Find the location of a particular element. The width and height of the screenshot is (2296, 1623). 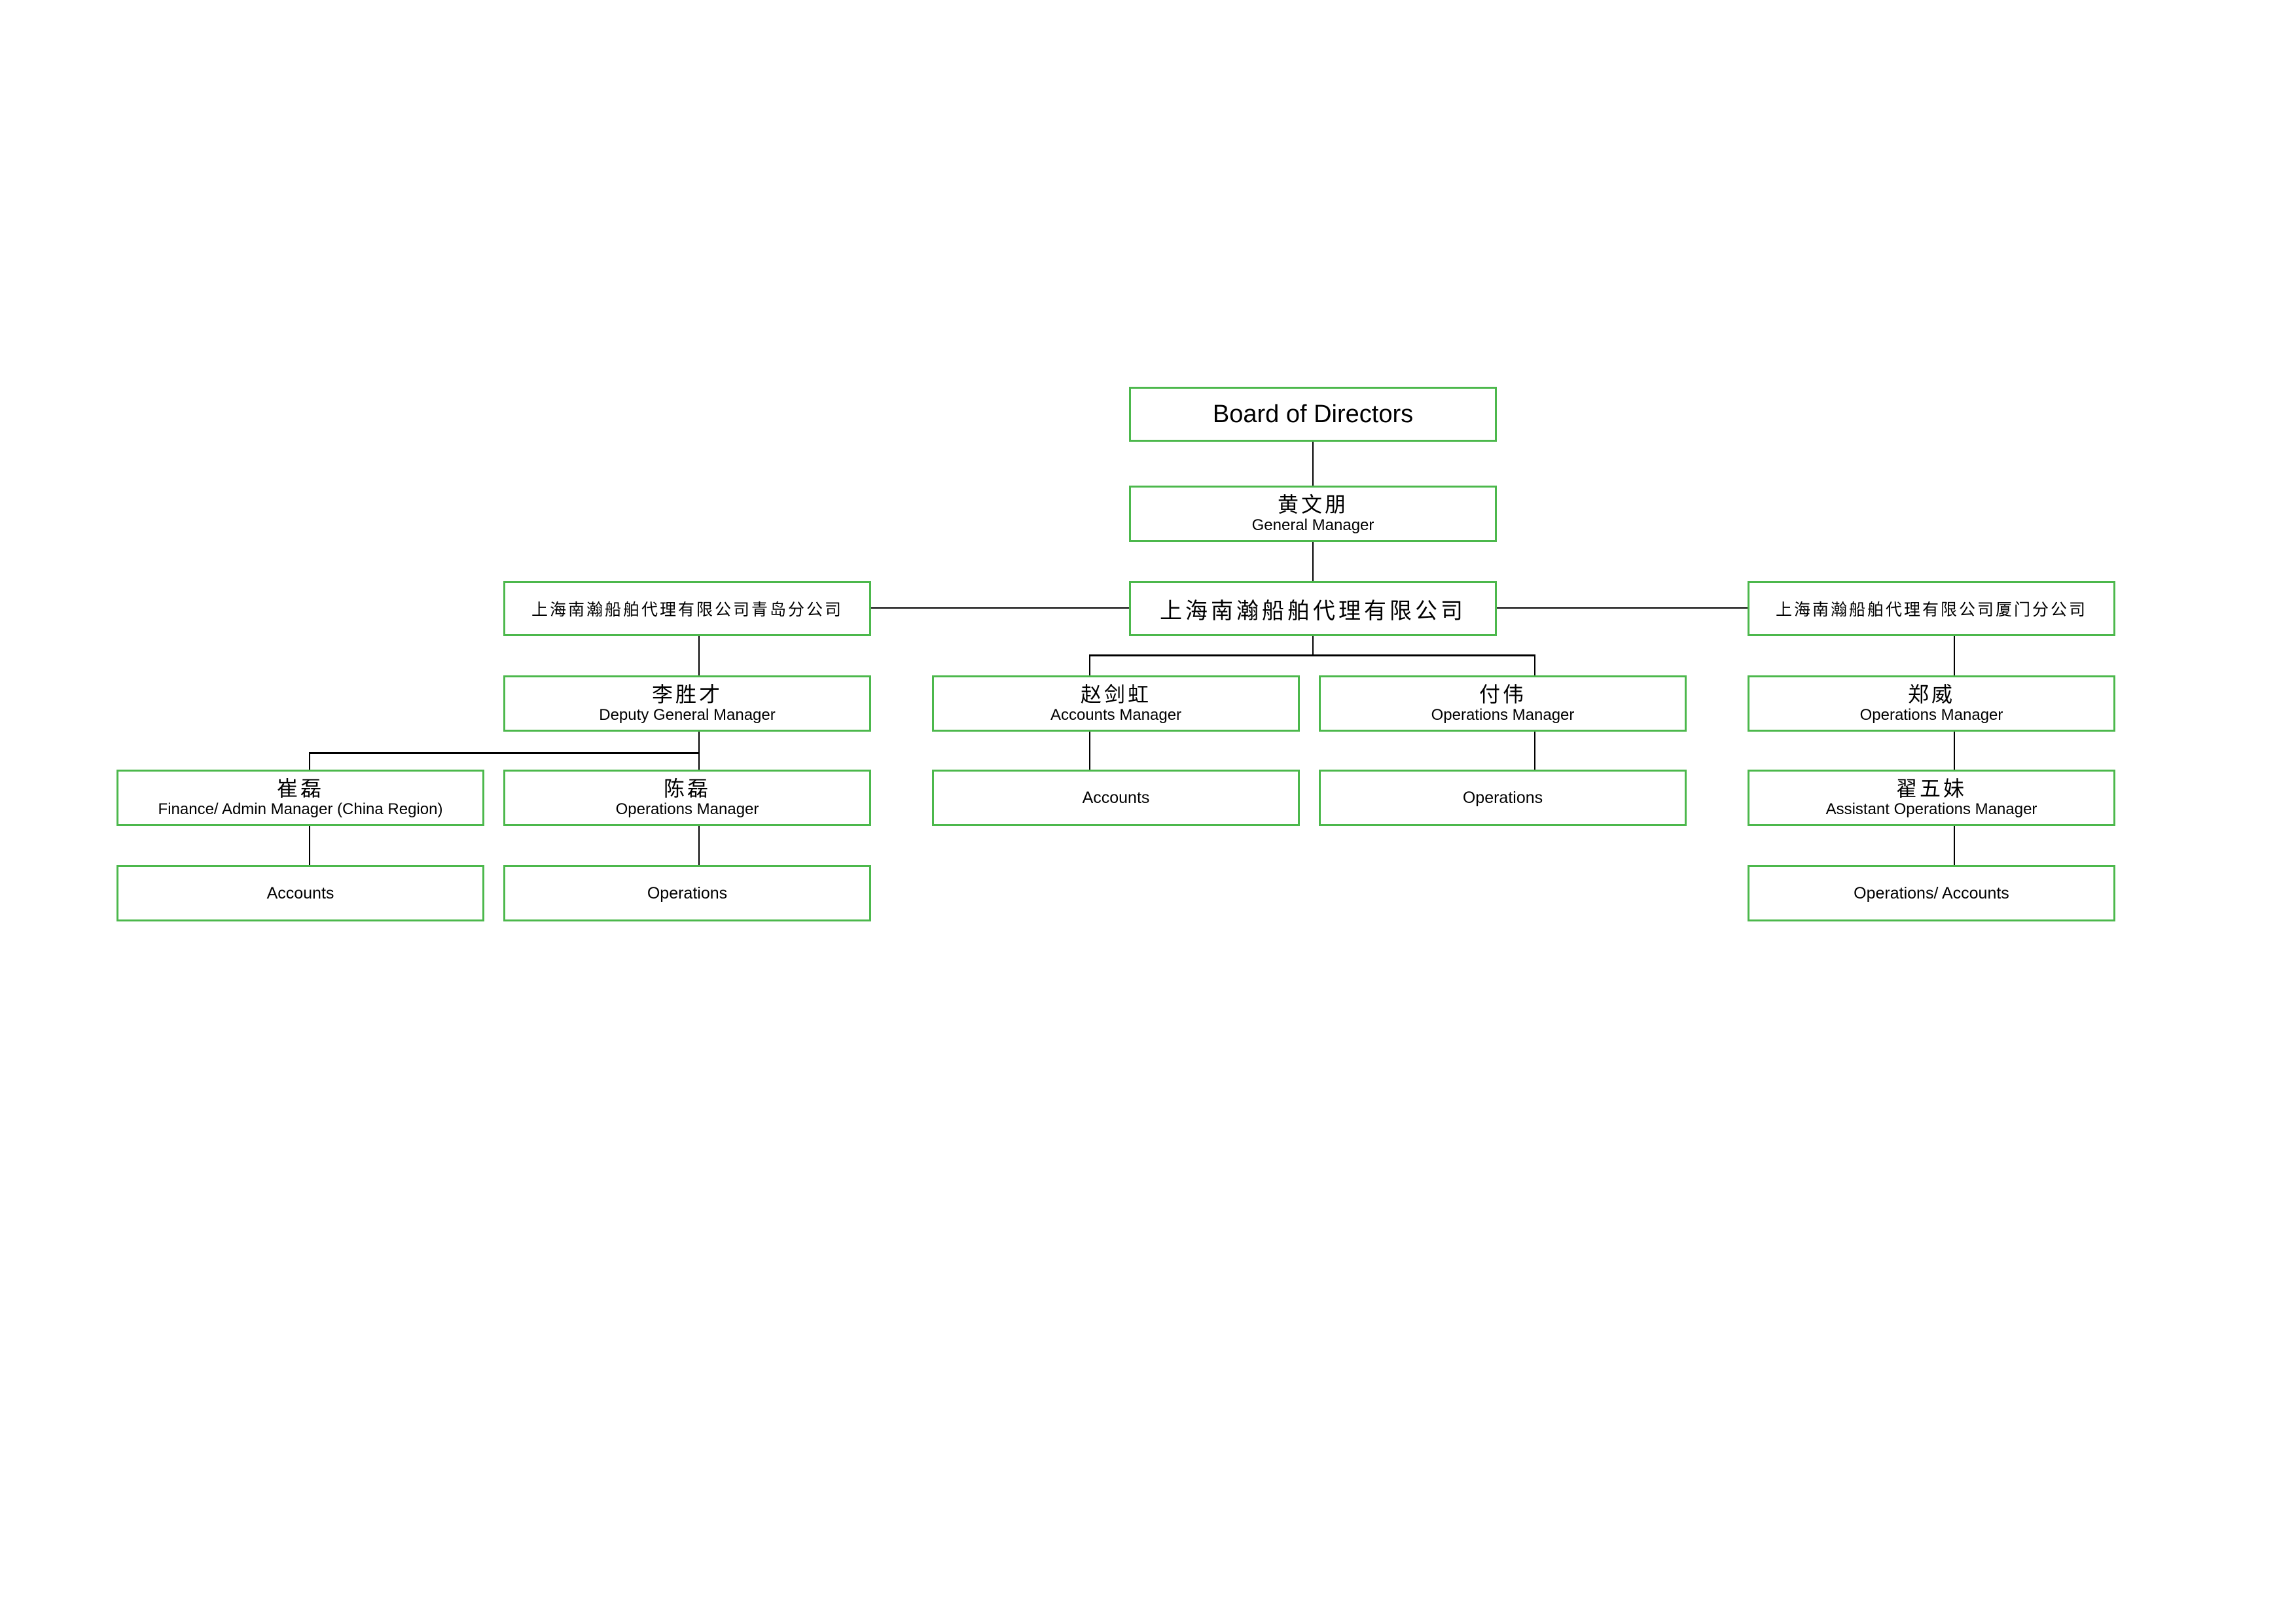

qingdao-ops-manager-title: Operations Manager is located at coordinates (687, 809).